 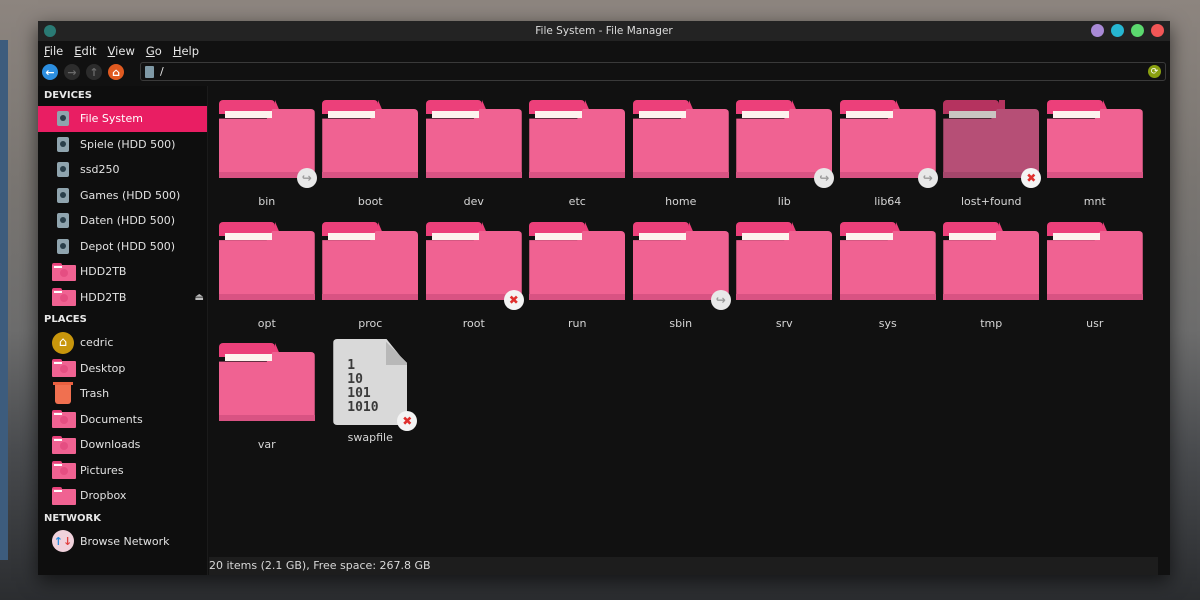 I want to click on folder-item: usr, so click(x=1095, y=282).